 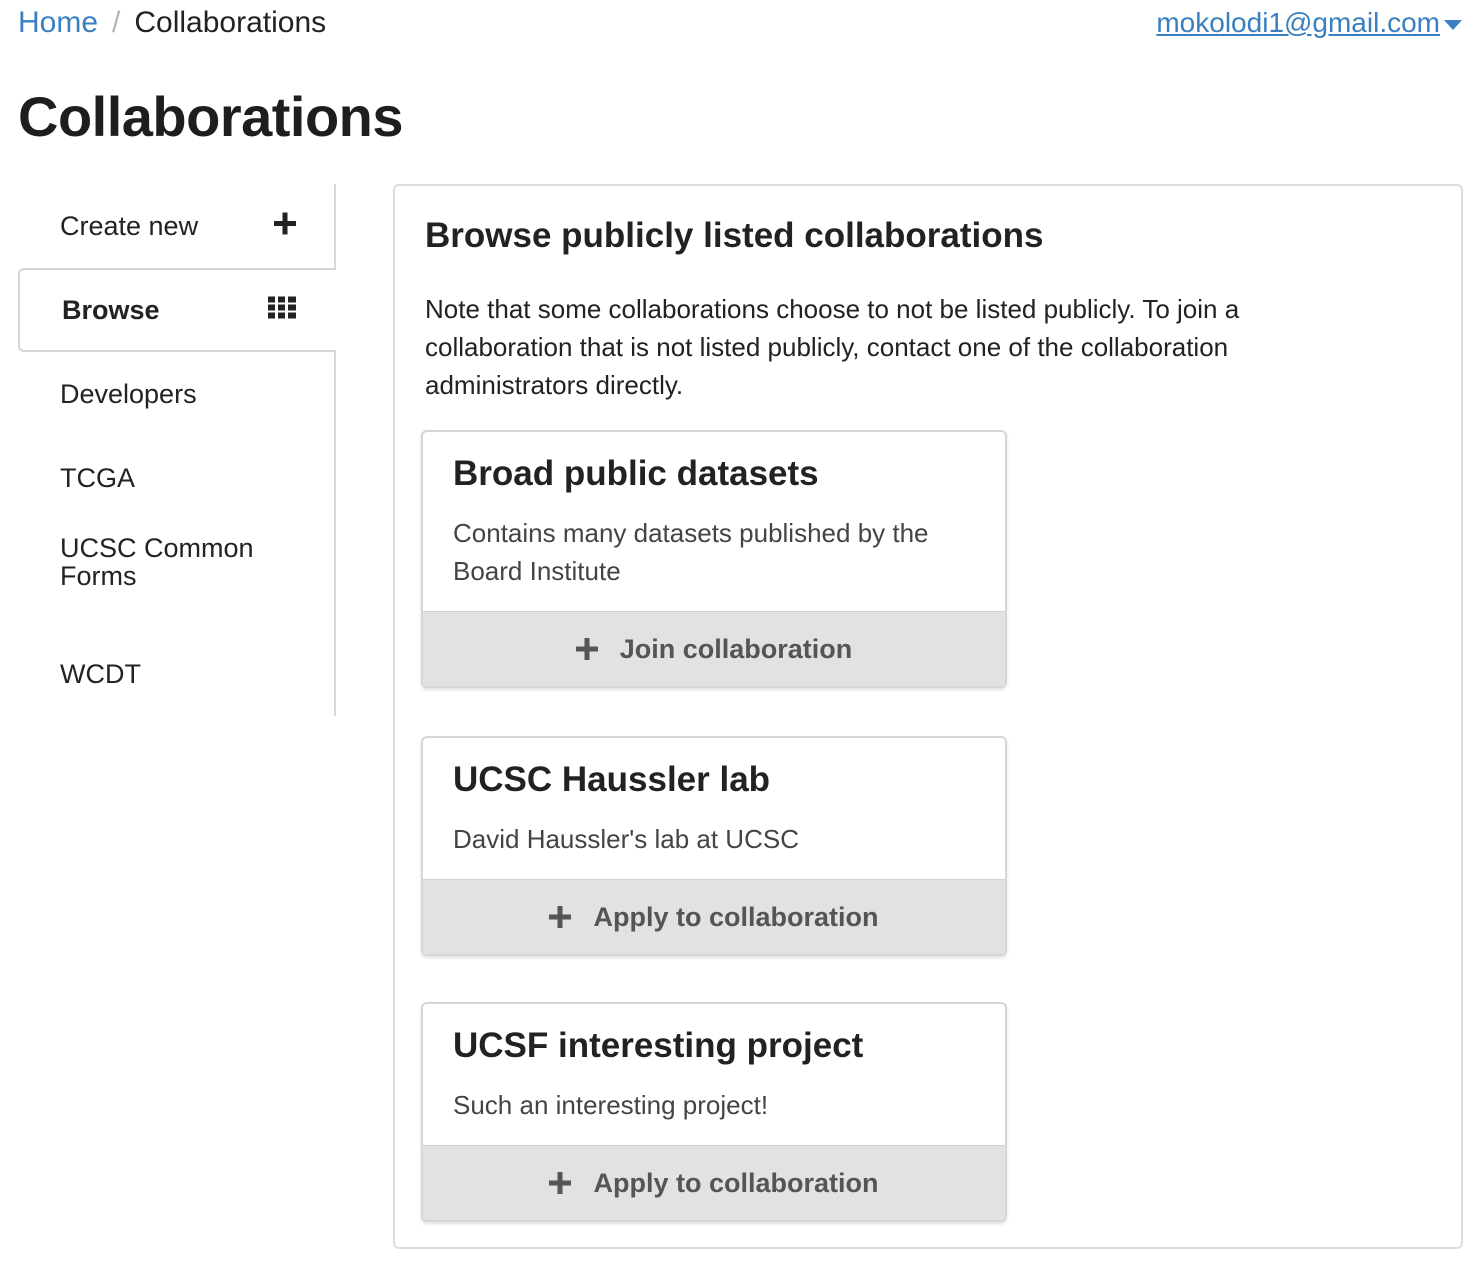 I want to click on sidebar-item-label: WCDT, so click(x=100, y=673).